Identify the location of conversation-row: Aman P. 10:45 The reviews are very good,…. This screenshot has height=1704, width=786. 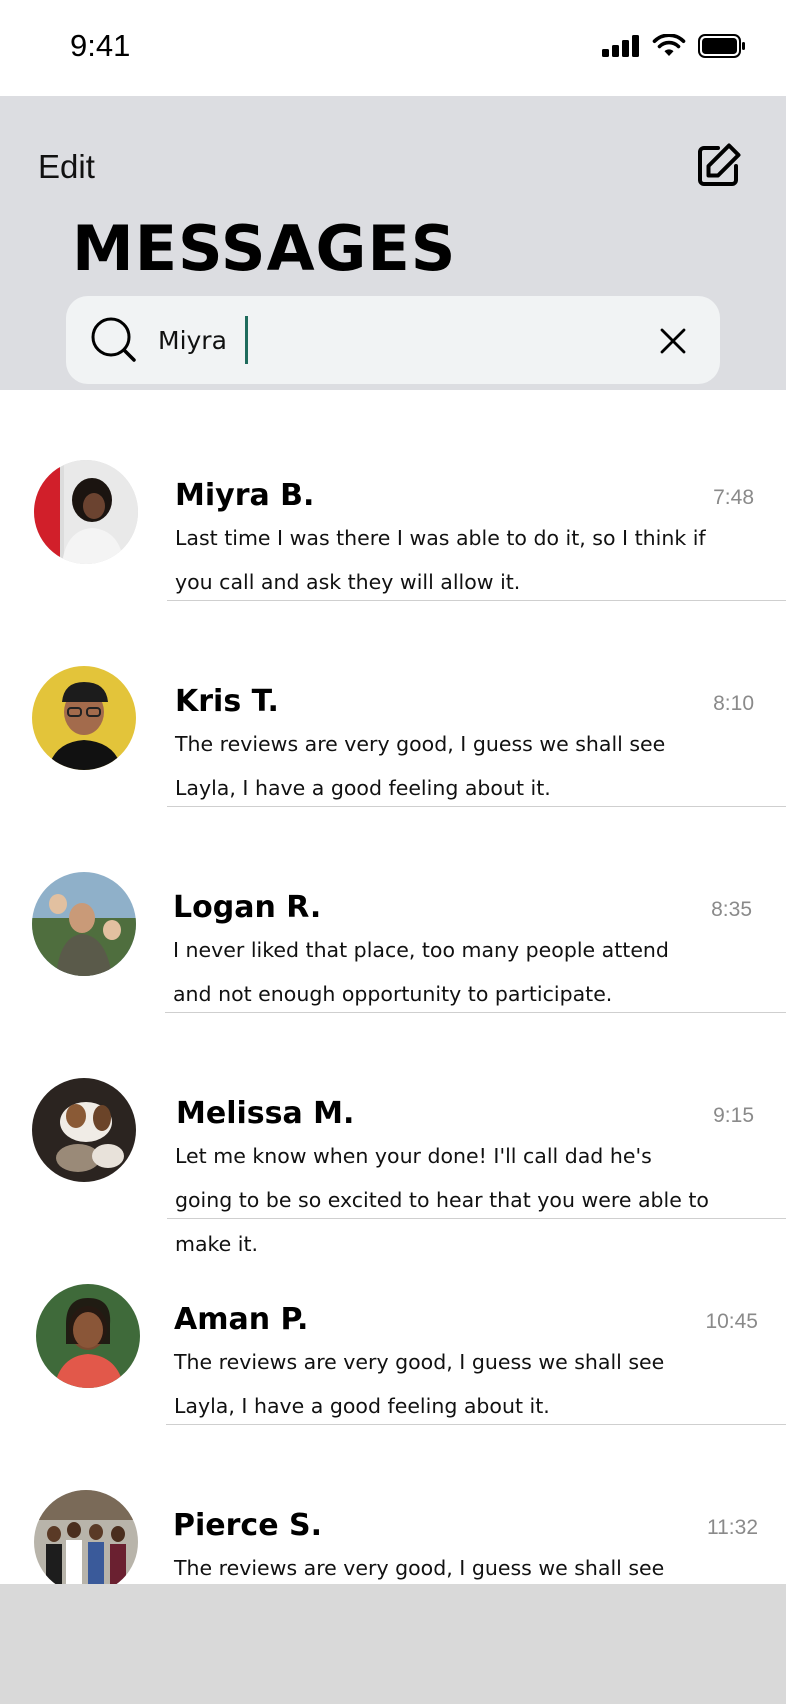
(393, 1381).